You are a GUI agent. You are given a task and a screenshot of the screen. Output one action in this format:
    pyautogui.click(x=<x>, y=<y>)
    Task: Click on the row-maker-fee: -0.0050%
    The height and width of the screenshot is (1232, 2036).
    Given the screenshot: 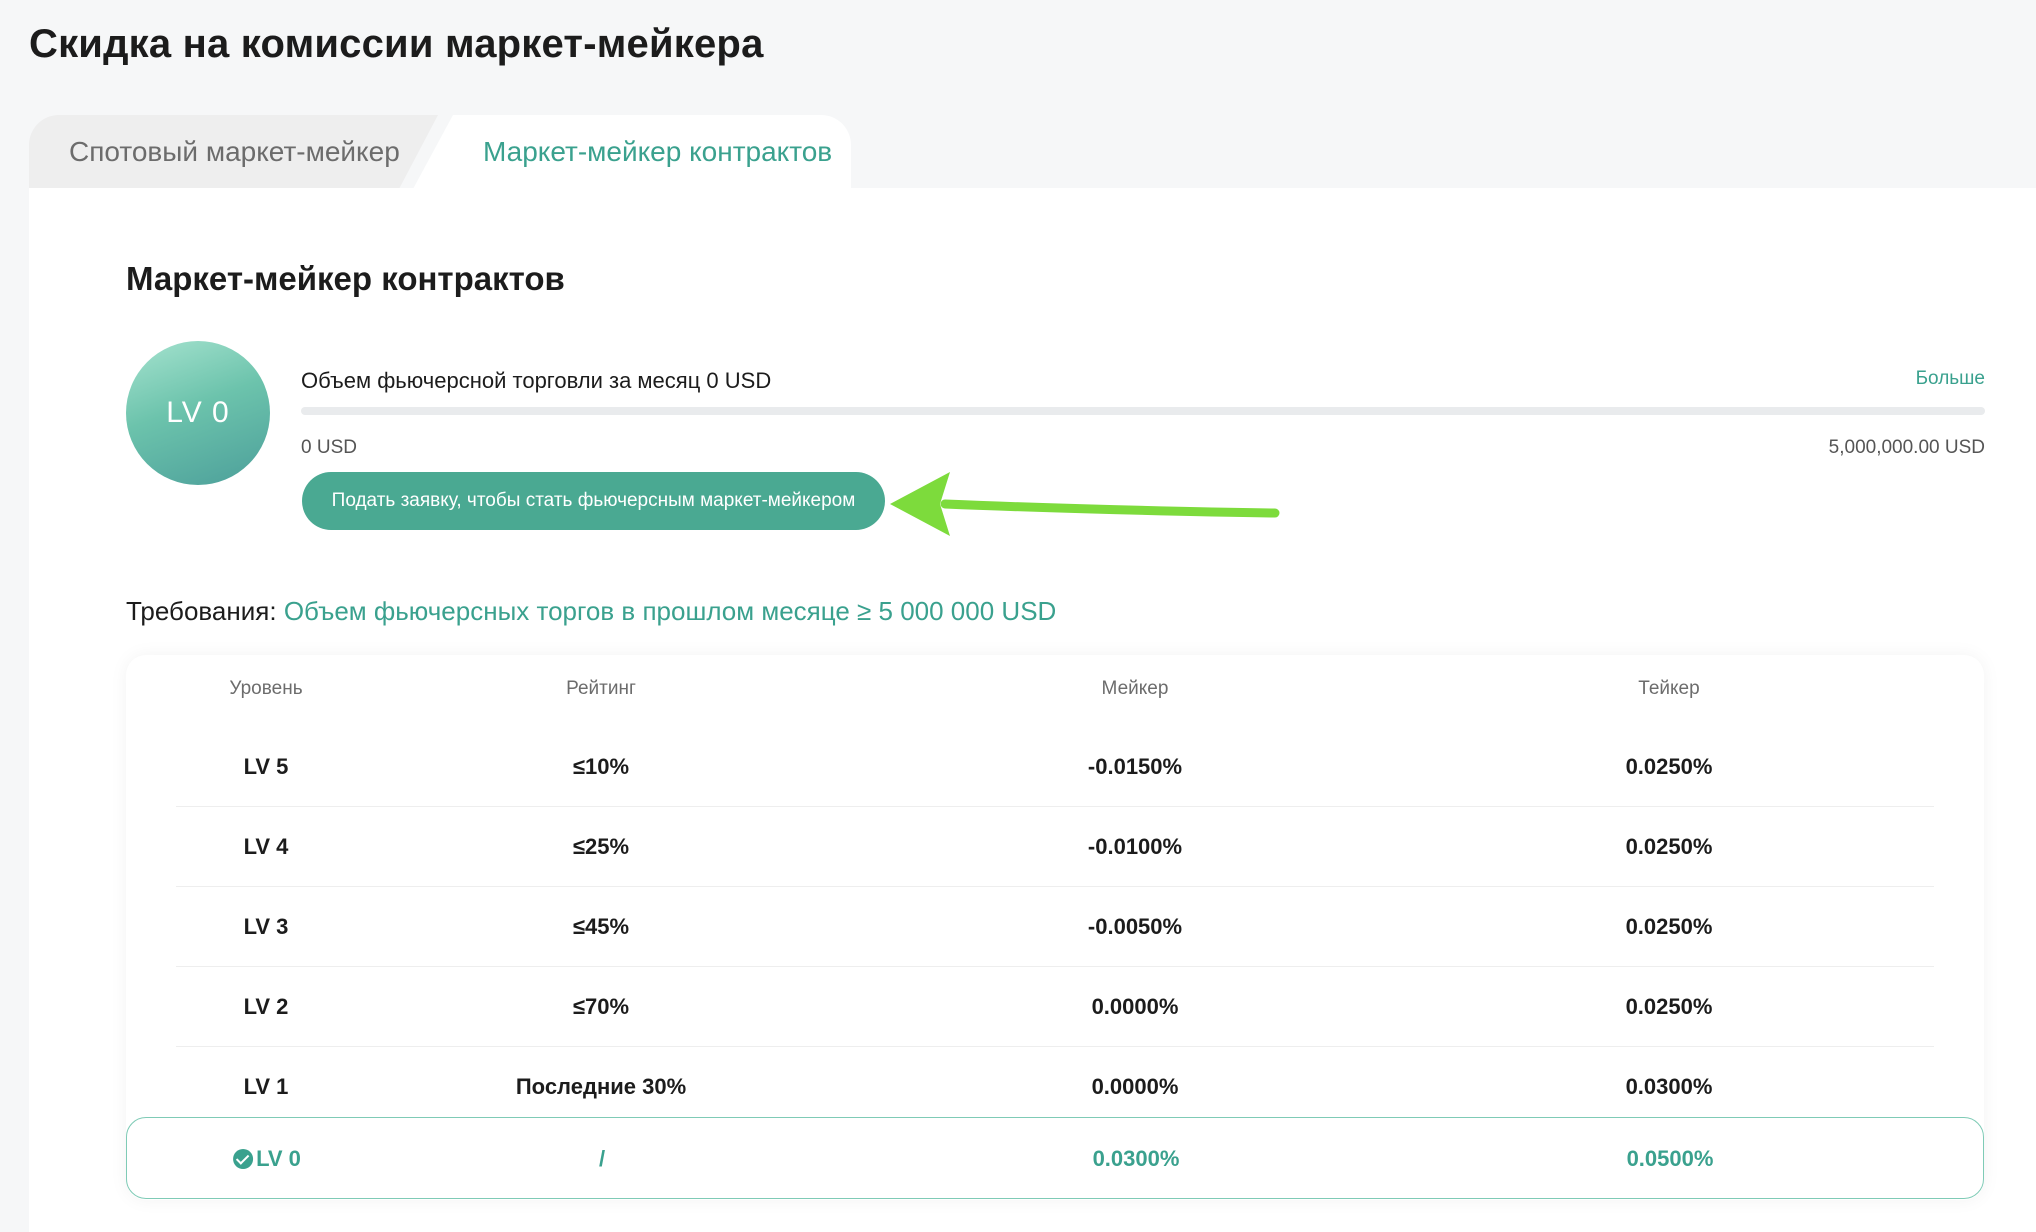 What is the action you would take?
    pyautogui.click(x=1135, y=926)
    